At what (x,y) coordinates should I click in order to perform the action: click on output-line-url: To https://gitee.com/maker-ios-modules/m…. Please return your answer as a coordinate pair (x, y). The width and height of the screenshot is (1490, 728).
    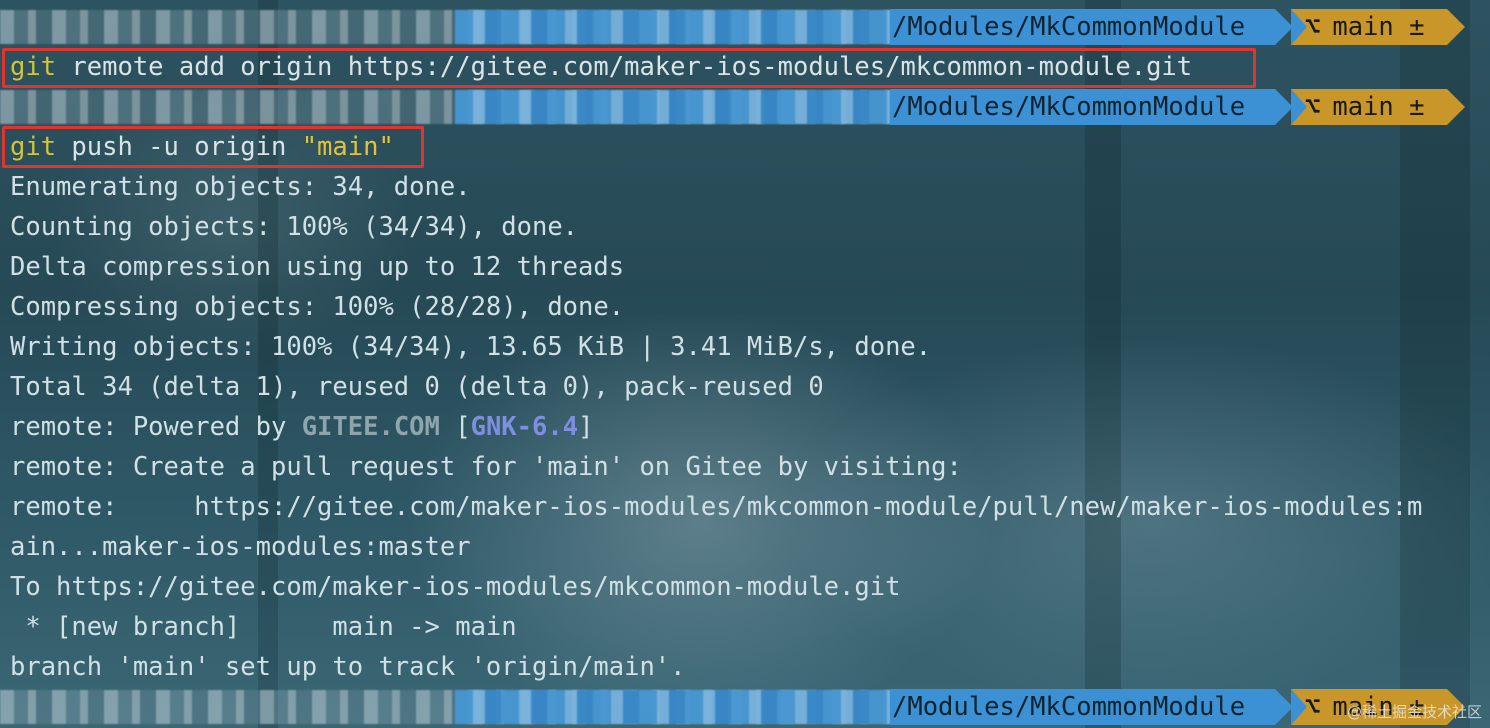
    Looking at the image, I should click on (745, 587).